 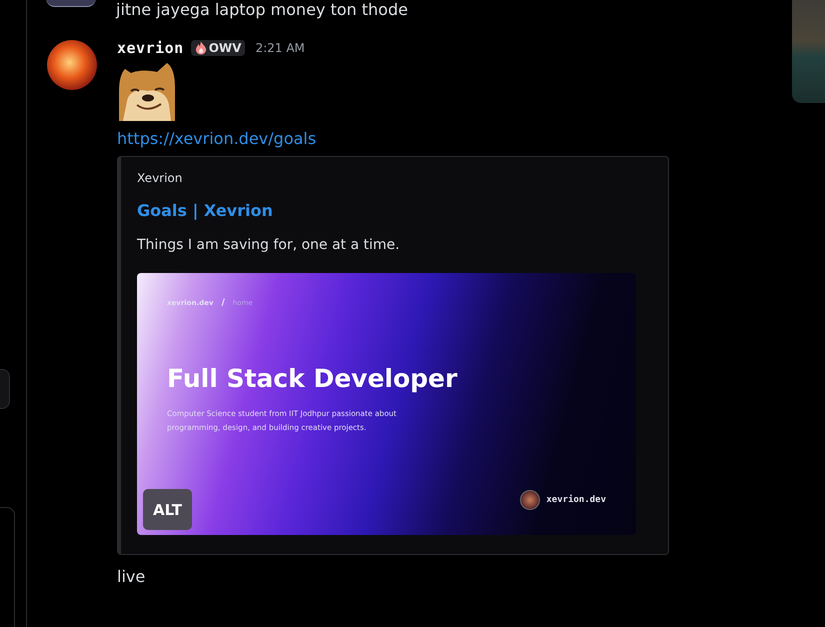 I want to click on flame-icon, so click(x=200, y=48).